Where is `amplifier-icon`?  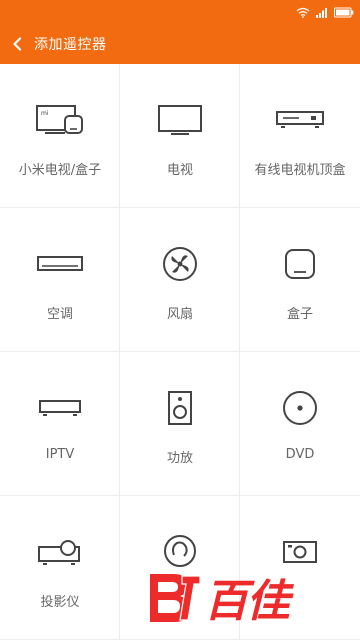 amplifier-icon is located at coordinates (180, 408).